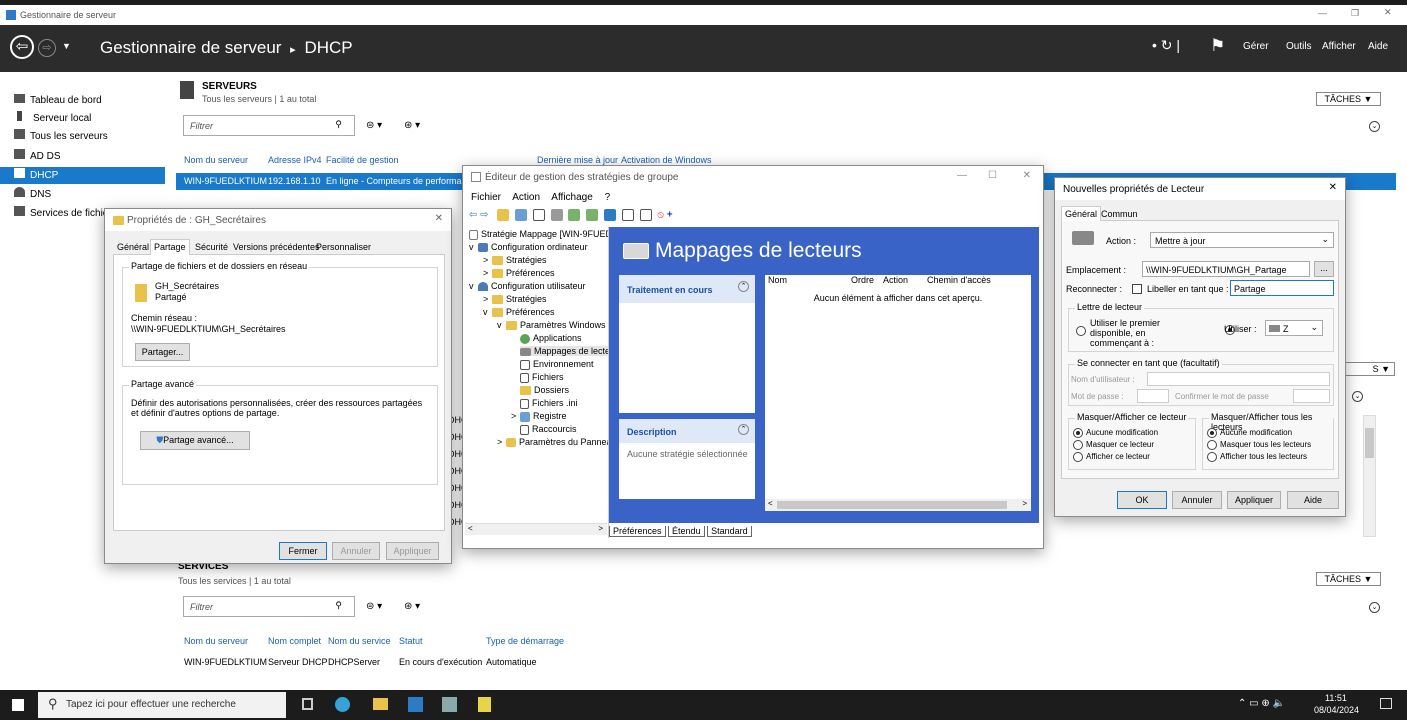 Image resolution: width=1407 pixels, height=720 pixels. I want to click on col-server-name: Nom du serveur, so click(216, 641).